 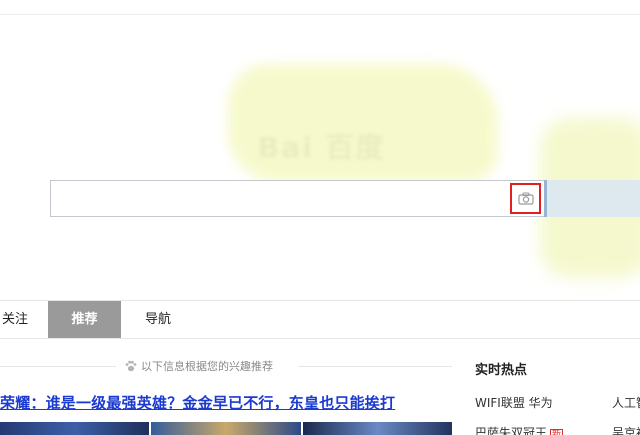 I want to click on hint-divider-right, so click(x=375, y=366).